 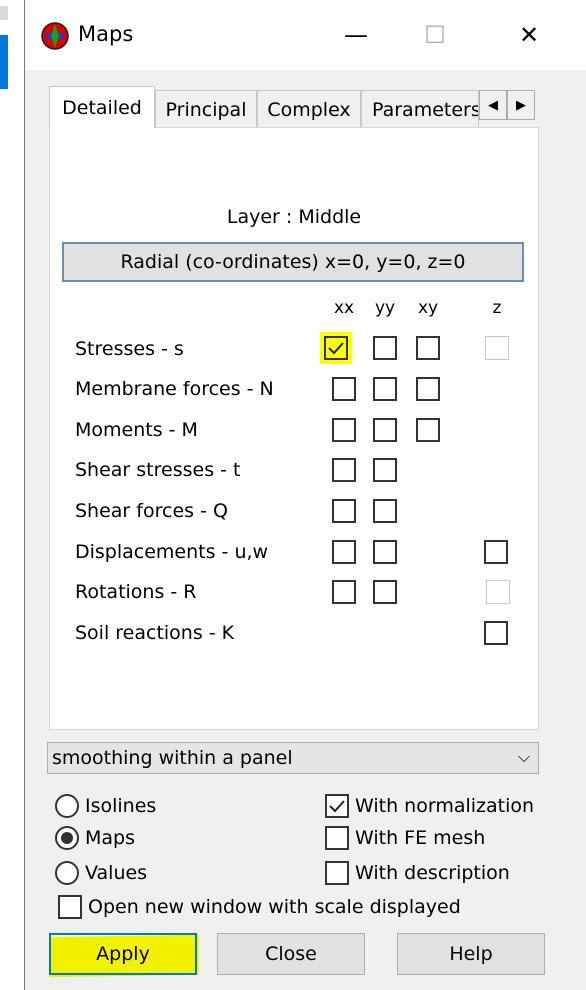 What do you see at coordinates (497, 308) in the screenshot?
I see `column-header-z: z` at bounding box center [497, 308].